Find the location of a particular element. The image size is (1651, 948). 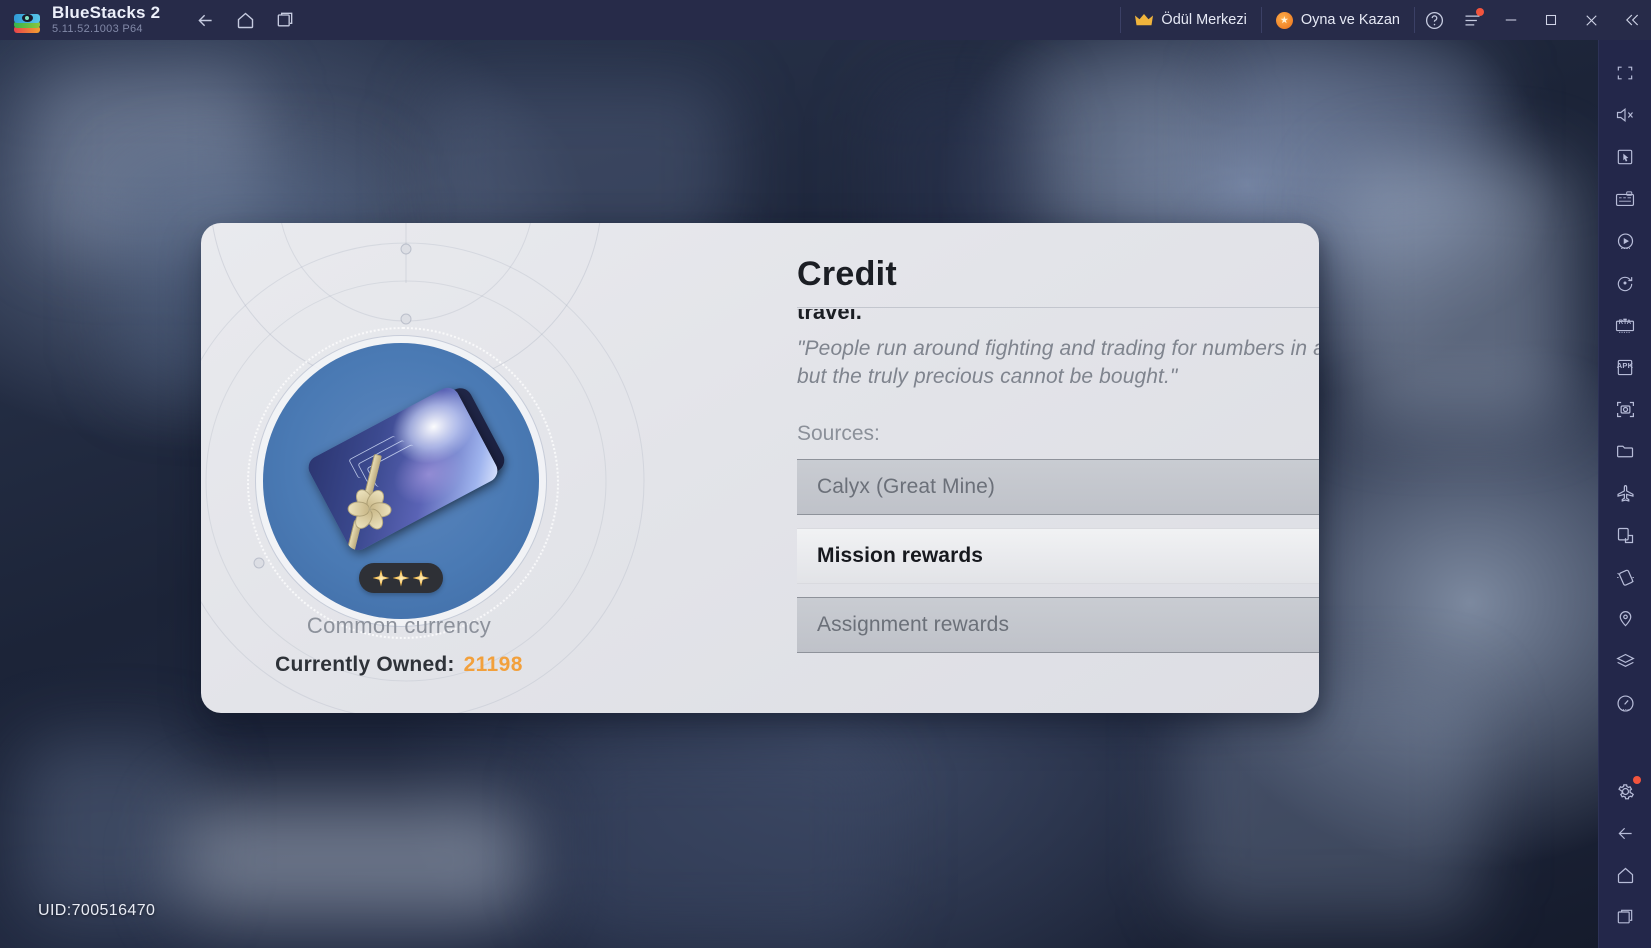

gold-flower-emblem is located at coordinates (368, 507).